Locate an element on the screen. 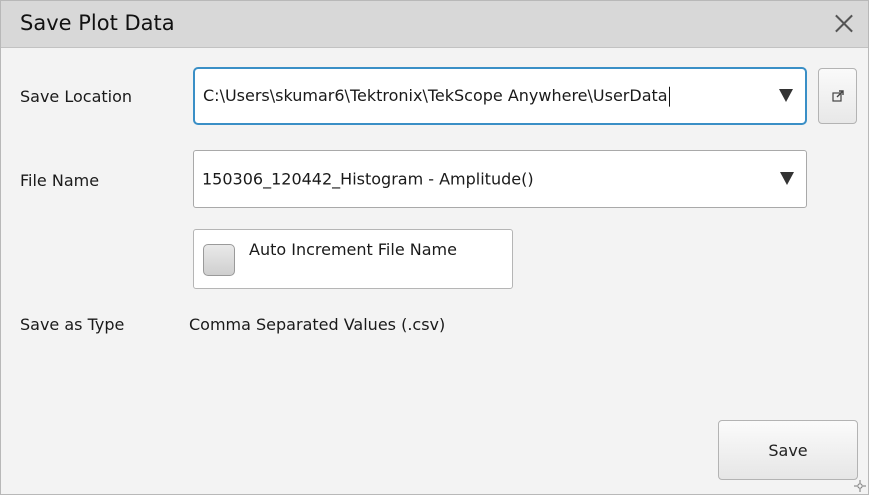 The width and height of the screenshot is (869, 495). browse-location-button is located at coordinates (837, 96).